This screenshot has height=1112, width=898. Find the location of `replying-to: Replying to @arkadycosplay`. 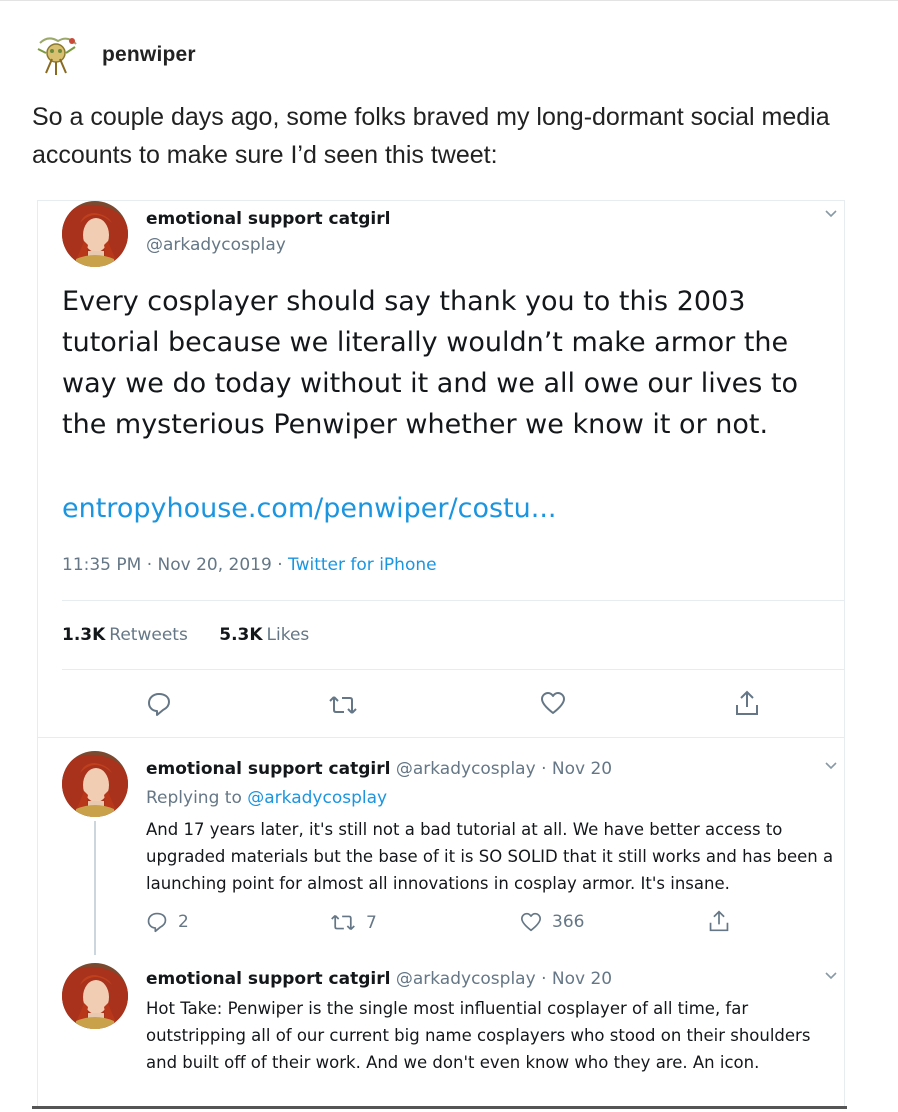

replying-to: Replying to @arkadycosplay is located at coordinates (266, 798).